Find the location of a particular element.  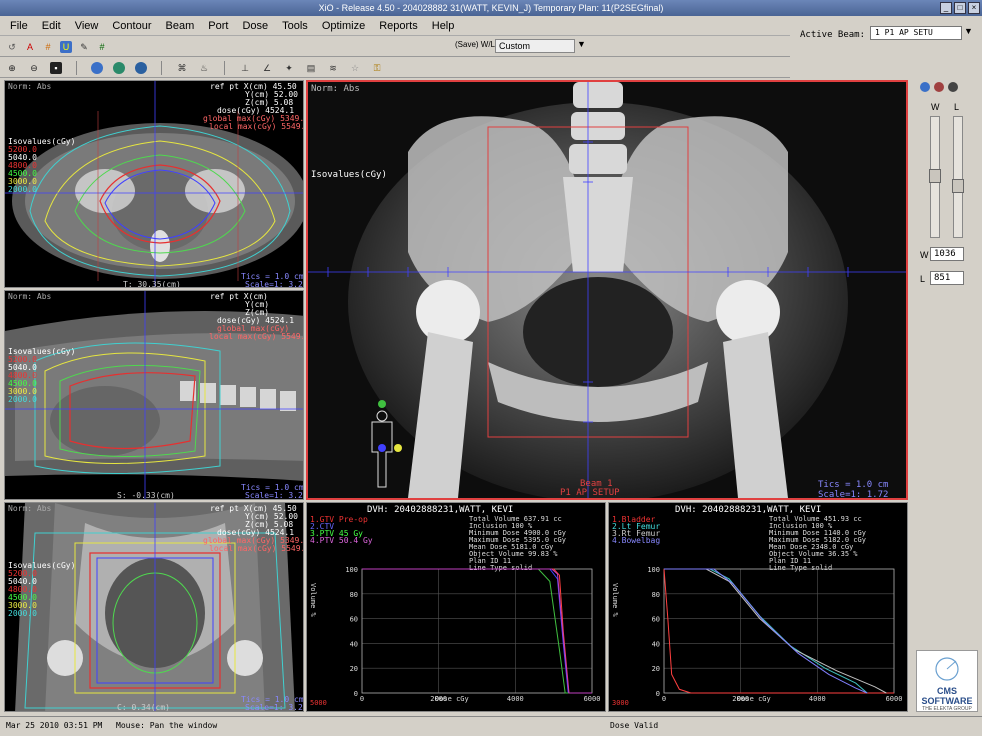

menu-contour: Contour is located at coordinates (131, 26).